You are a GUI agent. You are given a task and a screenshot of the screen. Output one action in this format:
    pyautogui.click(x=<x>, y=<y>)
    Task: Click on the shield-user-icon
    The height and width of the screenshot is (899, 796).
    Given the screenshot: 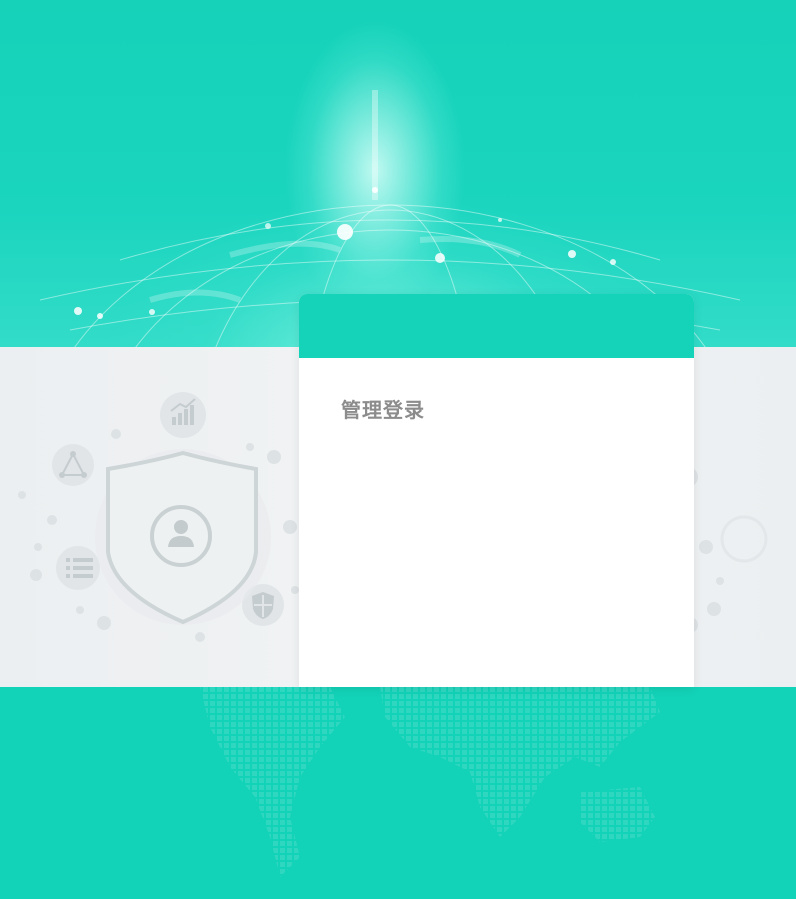 What is the action you would take?
    pyautogui.click(x=183, y=537)
    